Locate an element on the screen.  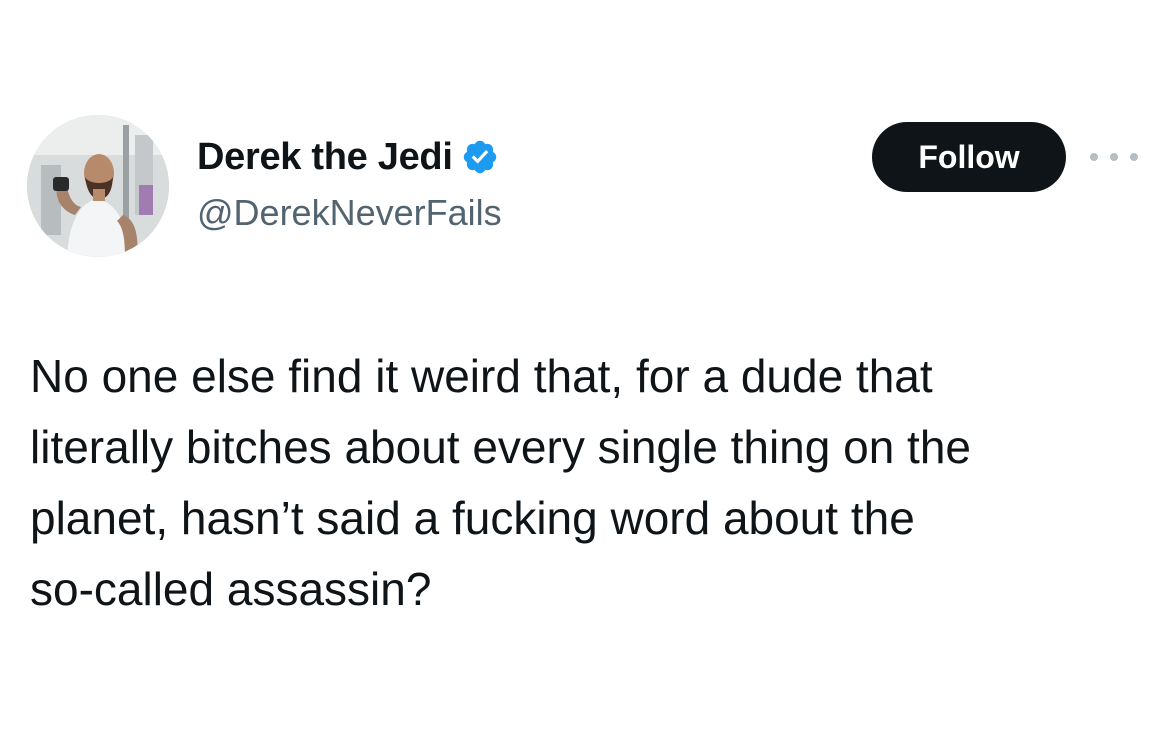
author-handle: @DerekNeverFails is located at coordinates (349, 213).